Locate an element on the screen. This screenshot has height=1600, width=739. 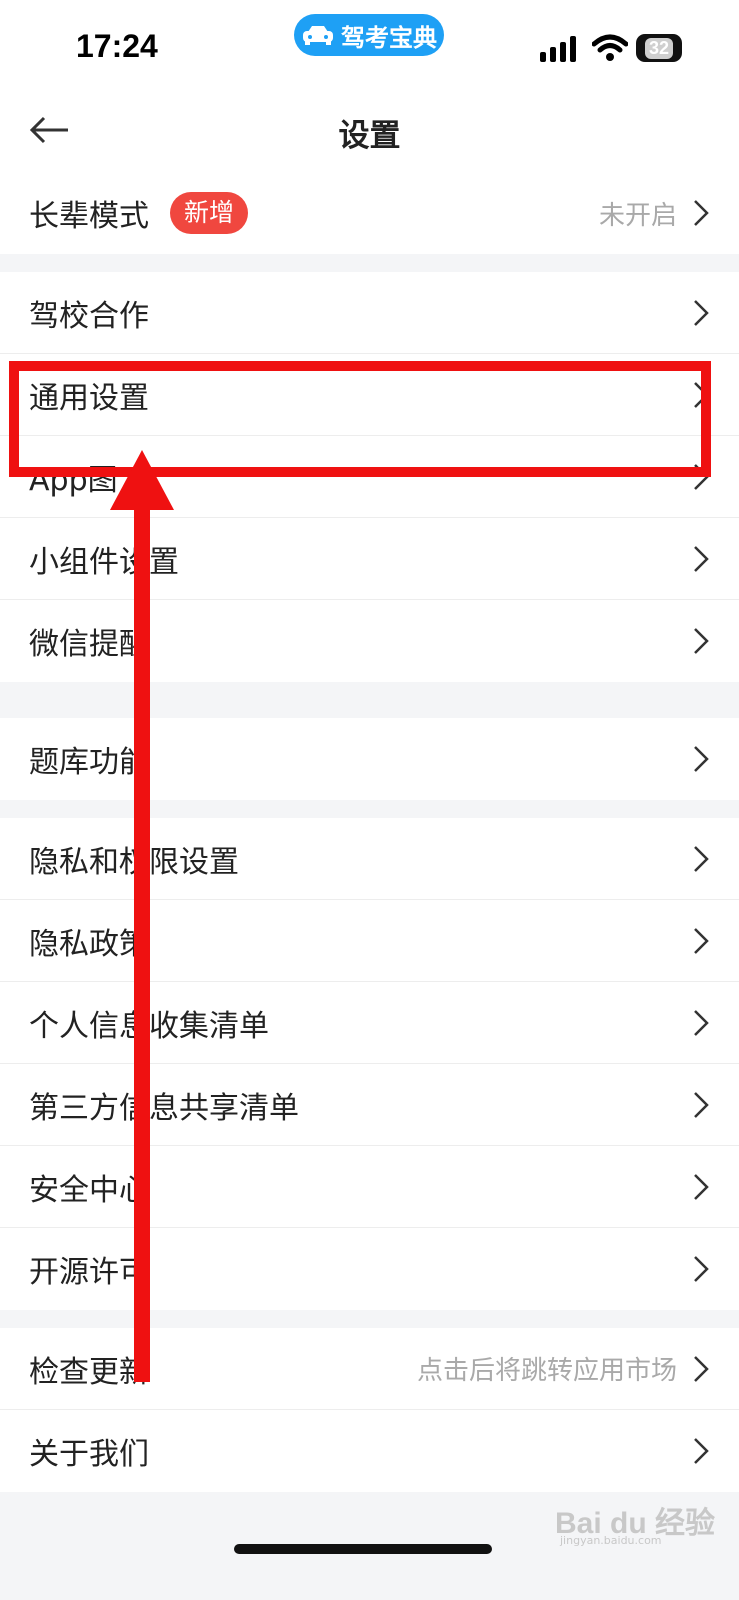
settings-row-security-center: 安全中心 is located at coordinates (369, 1187).